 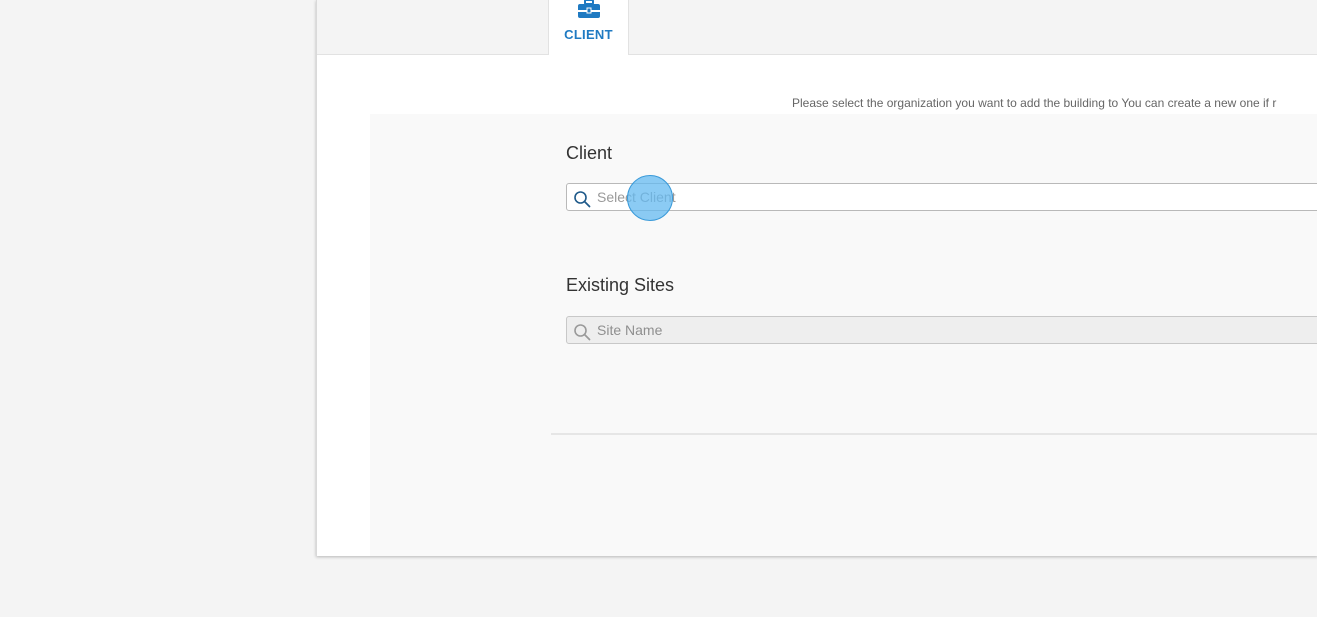 I want to click on briefcase-icon, so click(x=589, y=9).